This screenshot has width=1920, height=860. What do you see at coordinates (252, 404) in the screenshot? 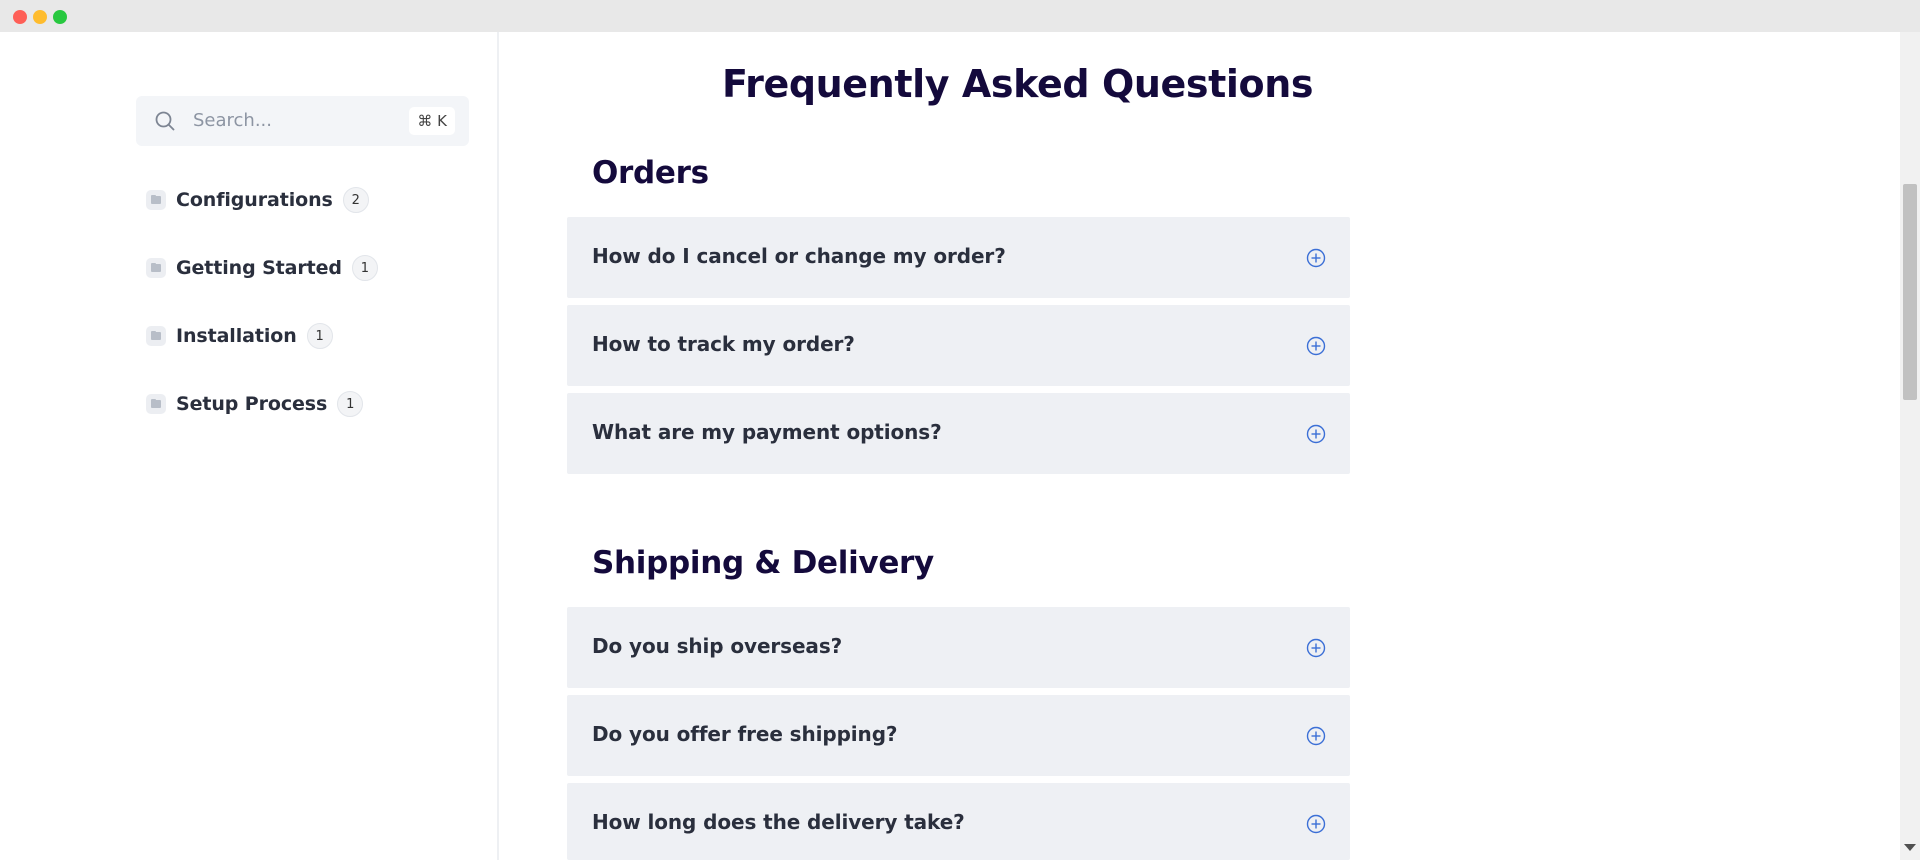
I see `sidebar-item-label: Setup Process` at bounding box center [252, 404].